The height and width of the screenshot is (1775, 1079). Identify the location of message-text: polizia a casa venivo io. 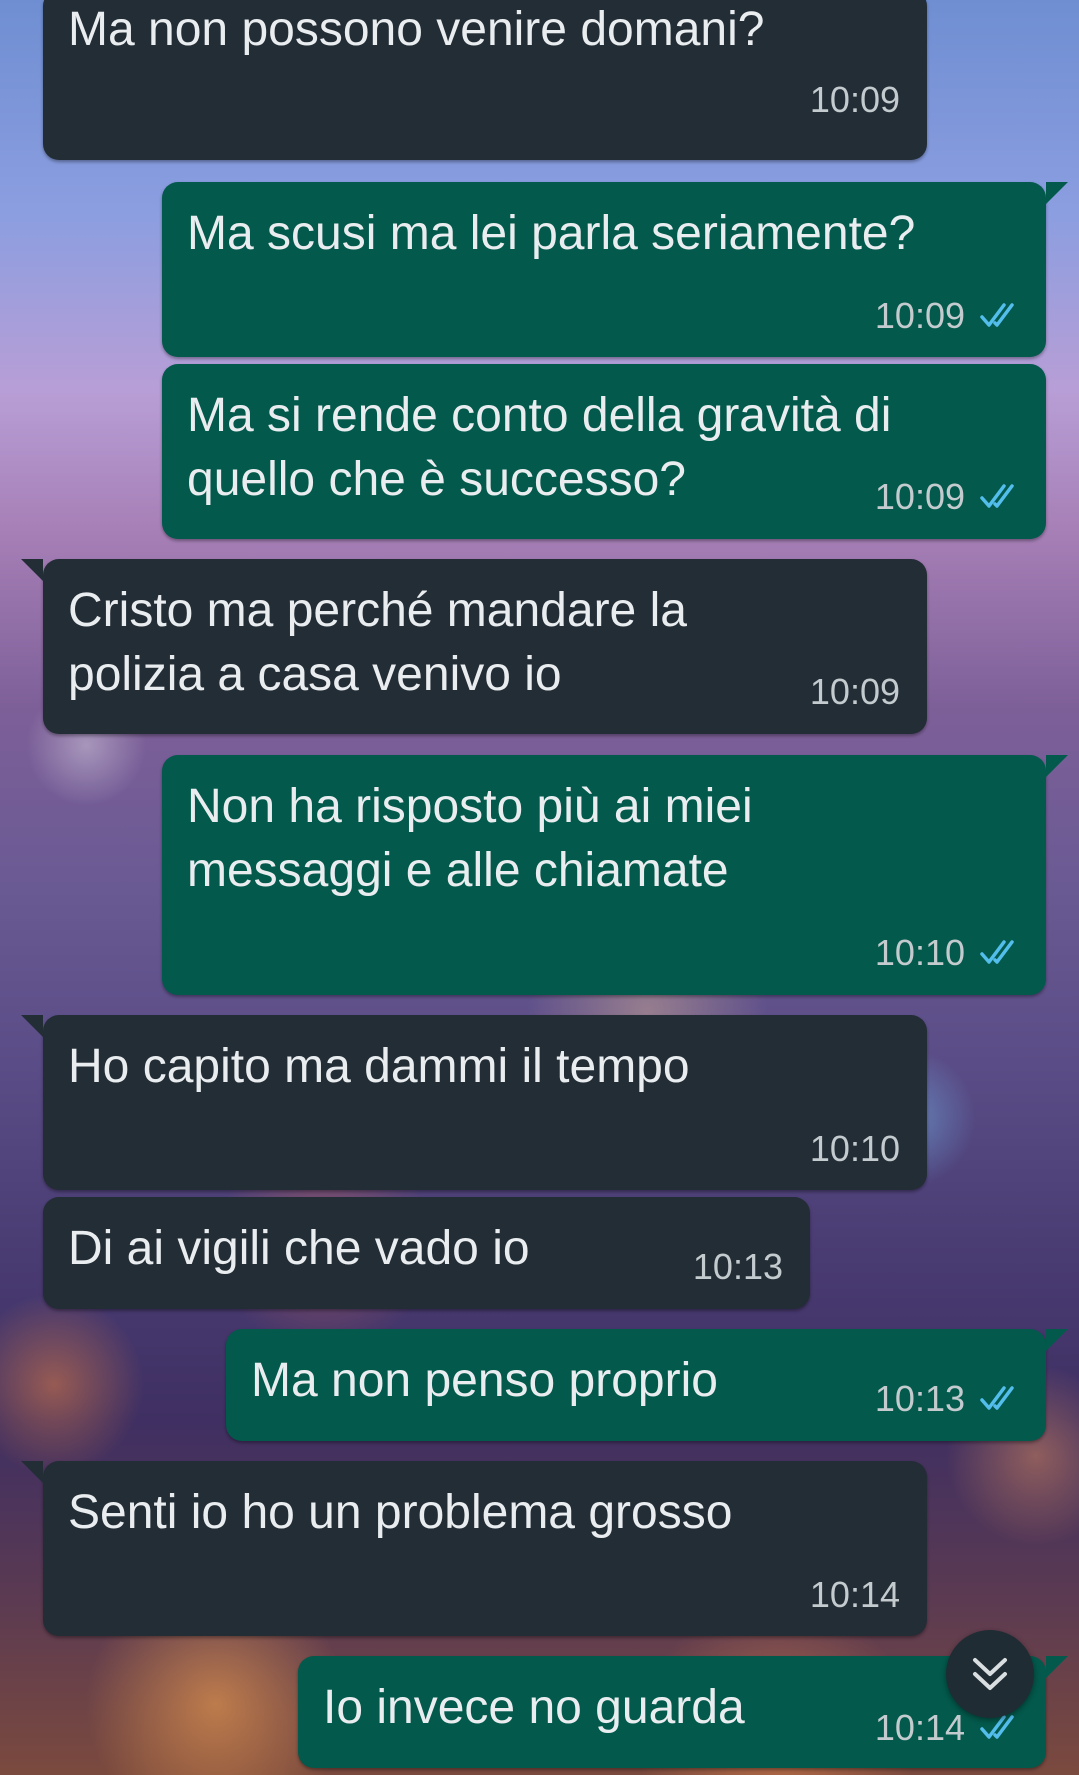
(315, 674).